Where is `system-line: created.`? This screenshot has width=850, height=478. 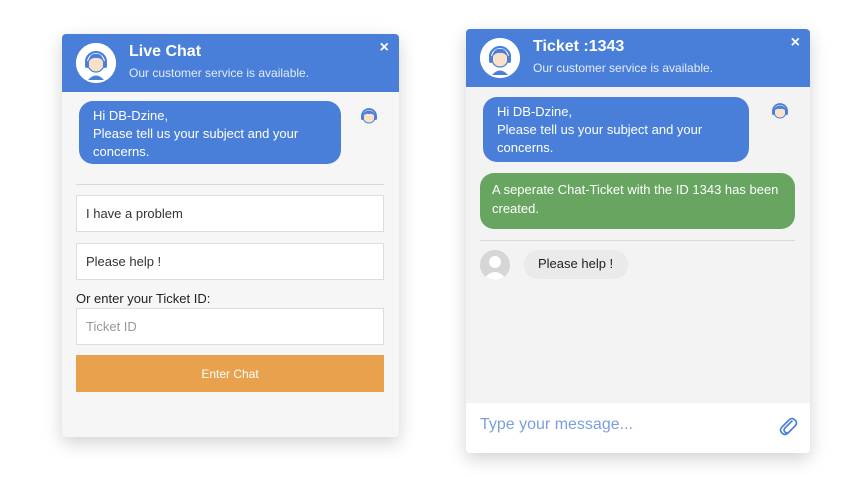 system-line: created. is located at coordinates (515, 208).